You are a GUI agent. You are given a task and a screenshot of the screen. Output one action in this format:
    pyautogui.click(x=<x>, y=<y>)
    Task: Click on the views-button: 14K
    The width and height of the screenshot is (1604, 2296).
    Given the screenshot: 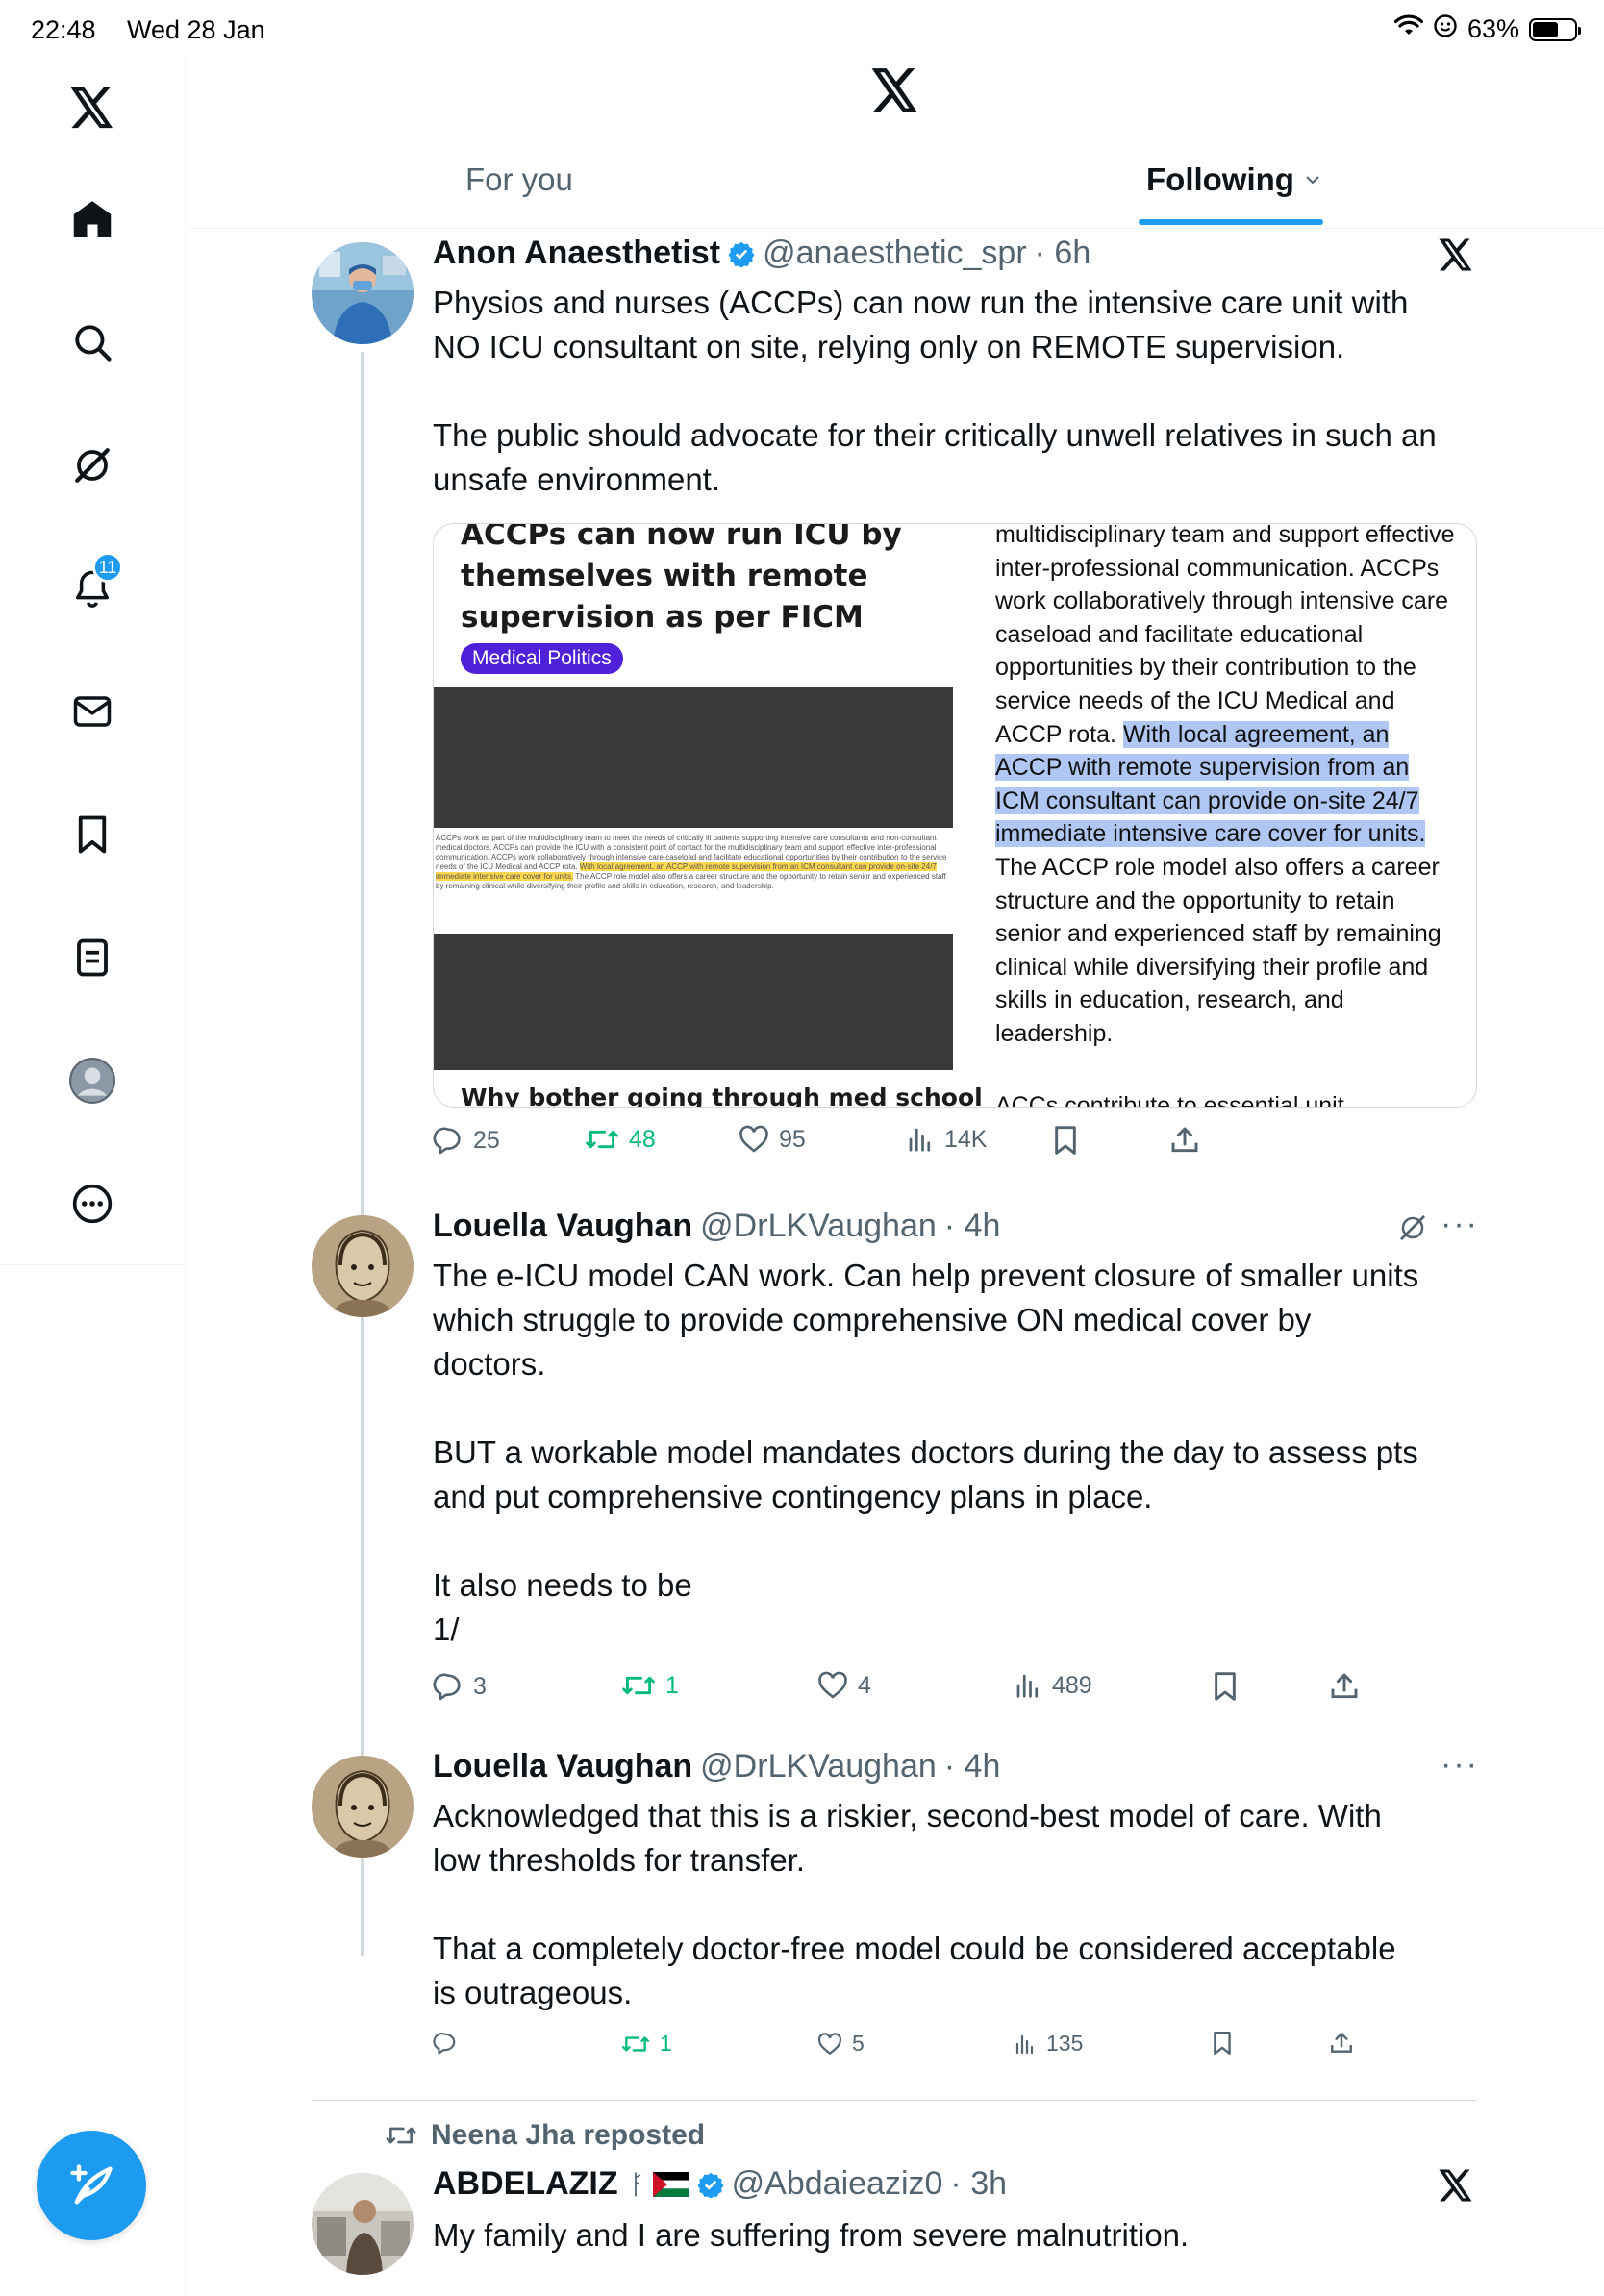 What is the action you would take?
    pyautogui.click(x=946, y=1139)
    